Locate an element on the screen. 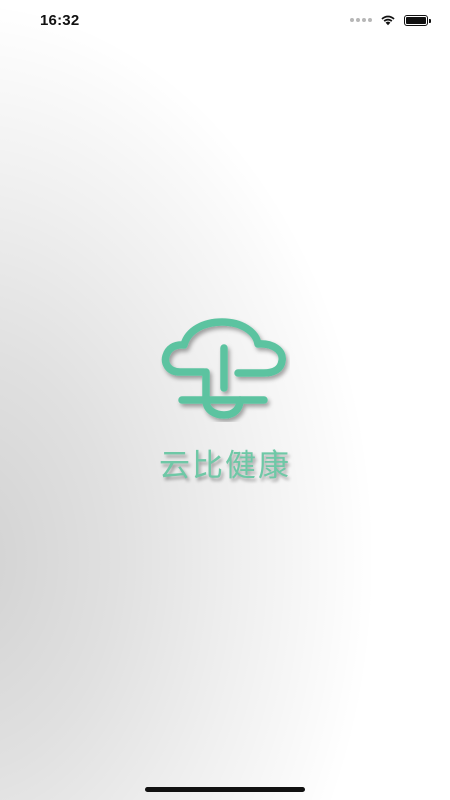  home-indicator is located at coordinates (225, 789).